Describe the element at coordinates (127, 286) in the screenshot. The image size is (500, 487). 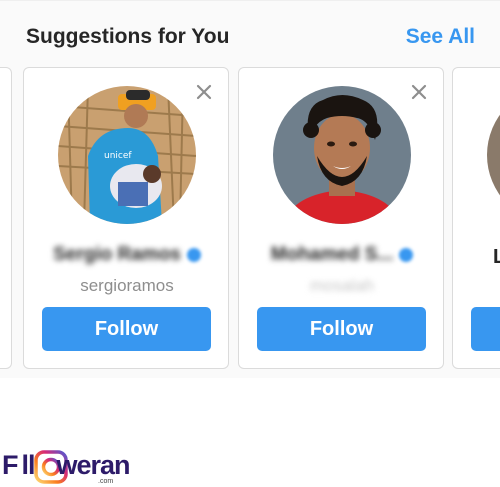
I see `username: sergioramos` at that location.